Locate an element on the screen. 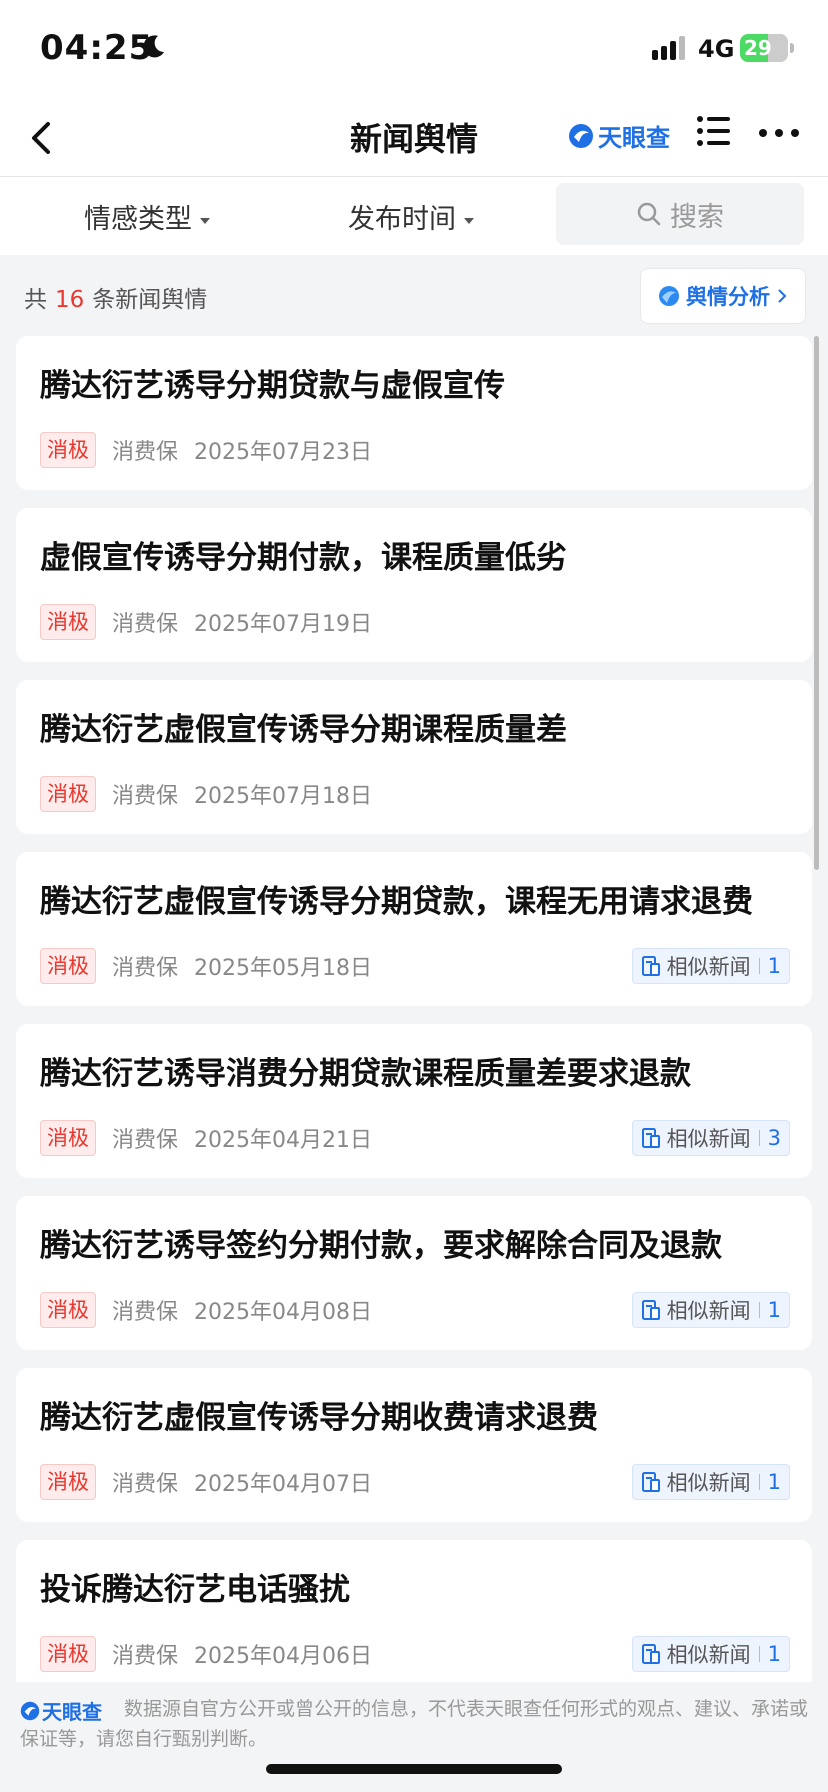  status-bar: 04:25 4G 29 is located at coordinates (414, 50).